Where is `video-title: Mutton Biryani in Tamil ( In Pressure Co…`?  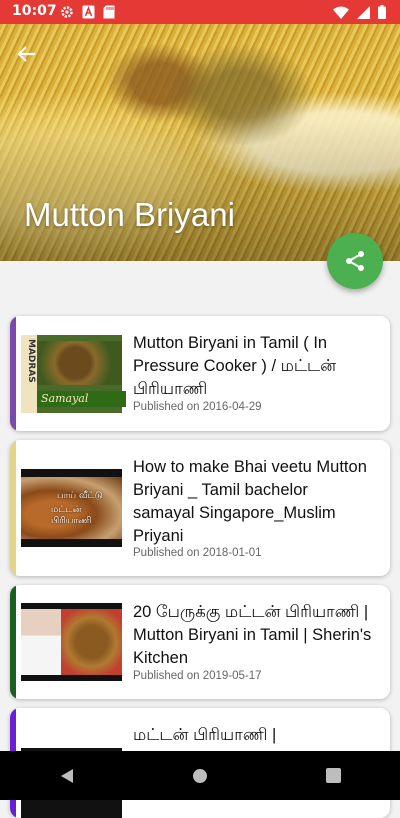
video-title: Mutton Biryani in Tamil ( In Pressure Co… is located at coordinates (235, 366).